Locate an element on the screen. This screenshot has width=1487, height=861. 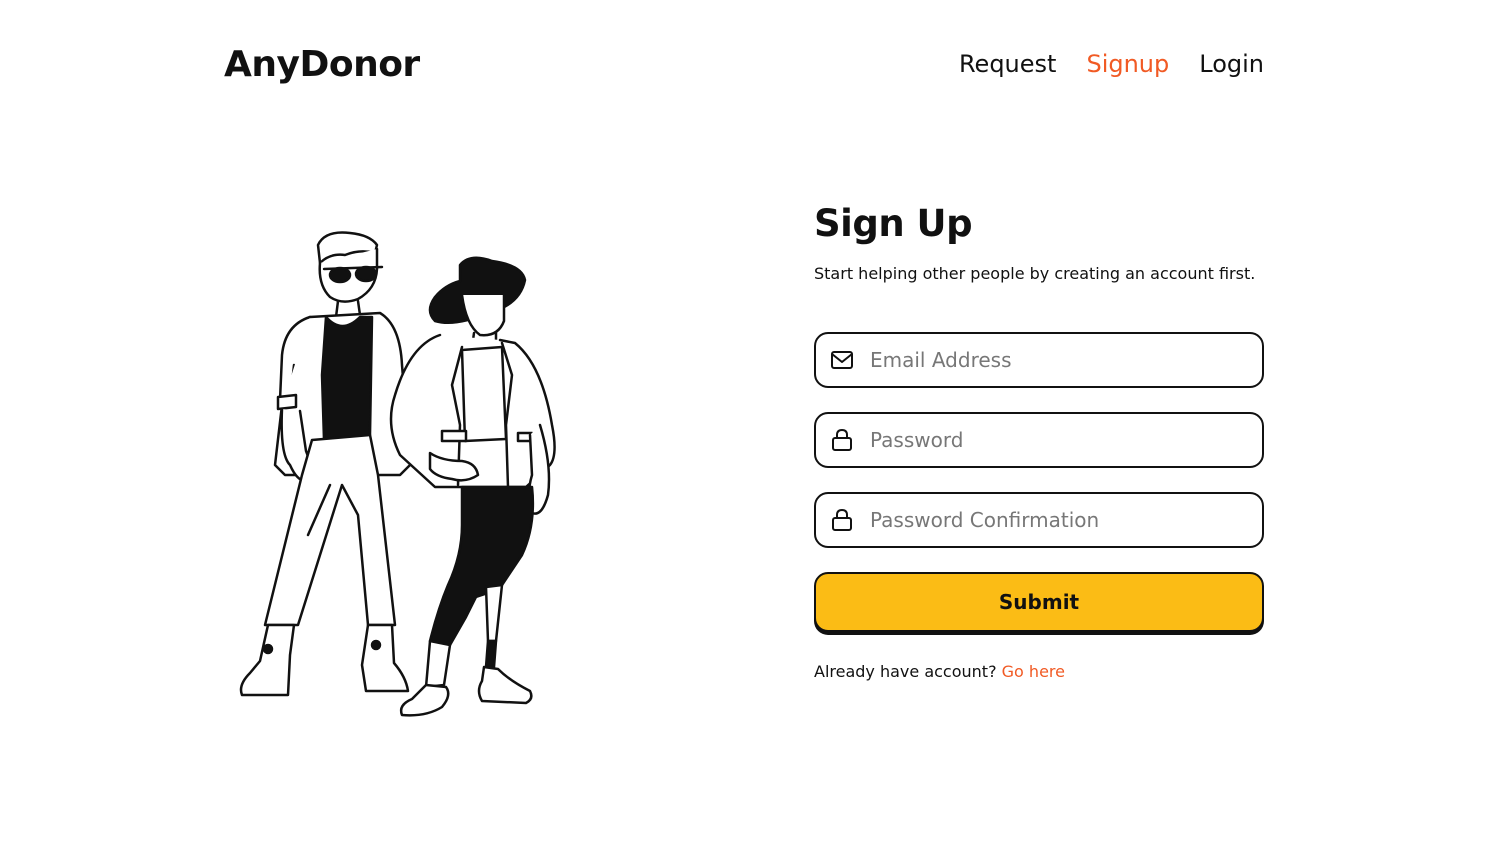
login-prompt-text: Already have account? is located at coordinates (905, 671).